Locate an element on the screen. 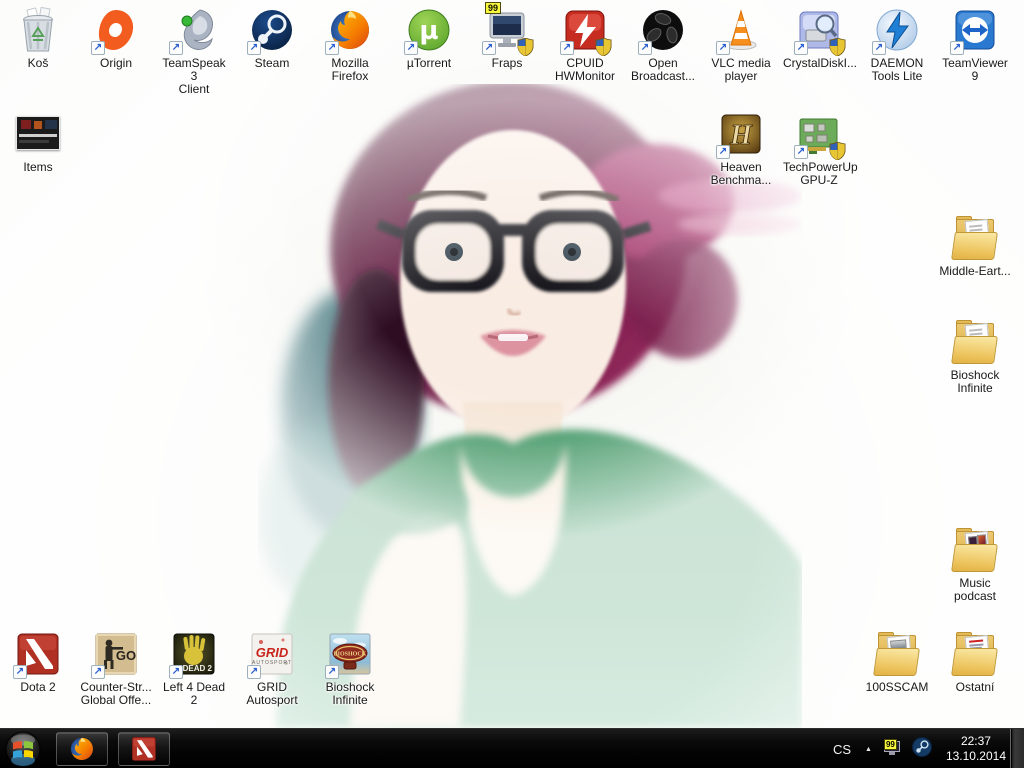  desktop-icon-daemon-tools: ↗ DAEMON Tools Lite is located at coordinates (897, 44).